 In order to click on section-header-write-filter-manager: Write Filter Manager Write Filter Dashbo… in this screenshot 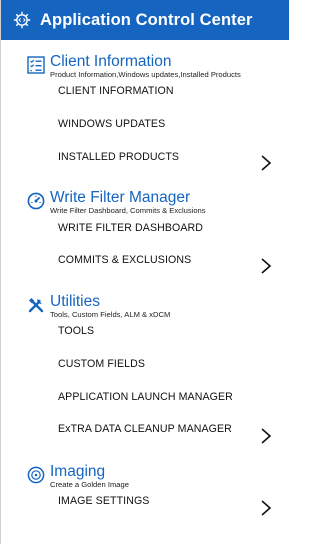, I will do `click(145, 205)`.